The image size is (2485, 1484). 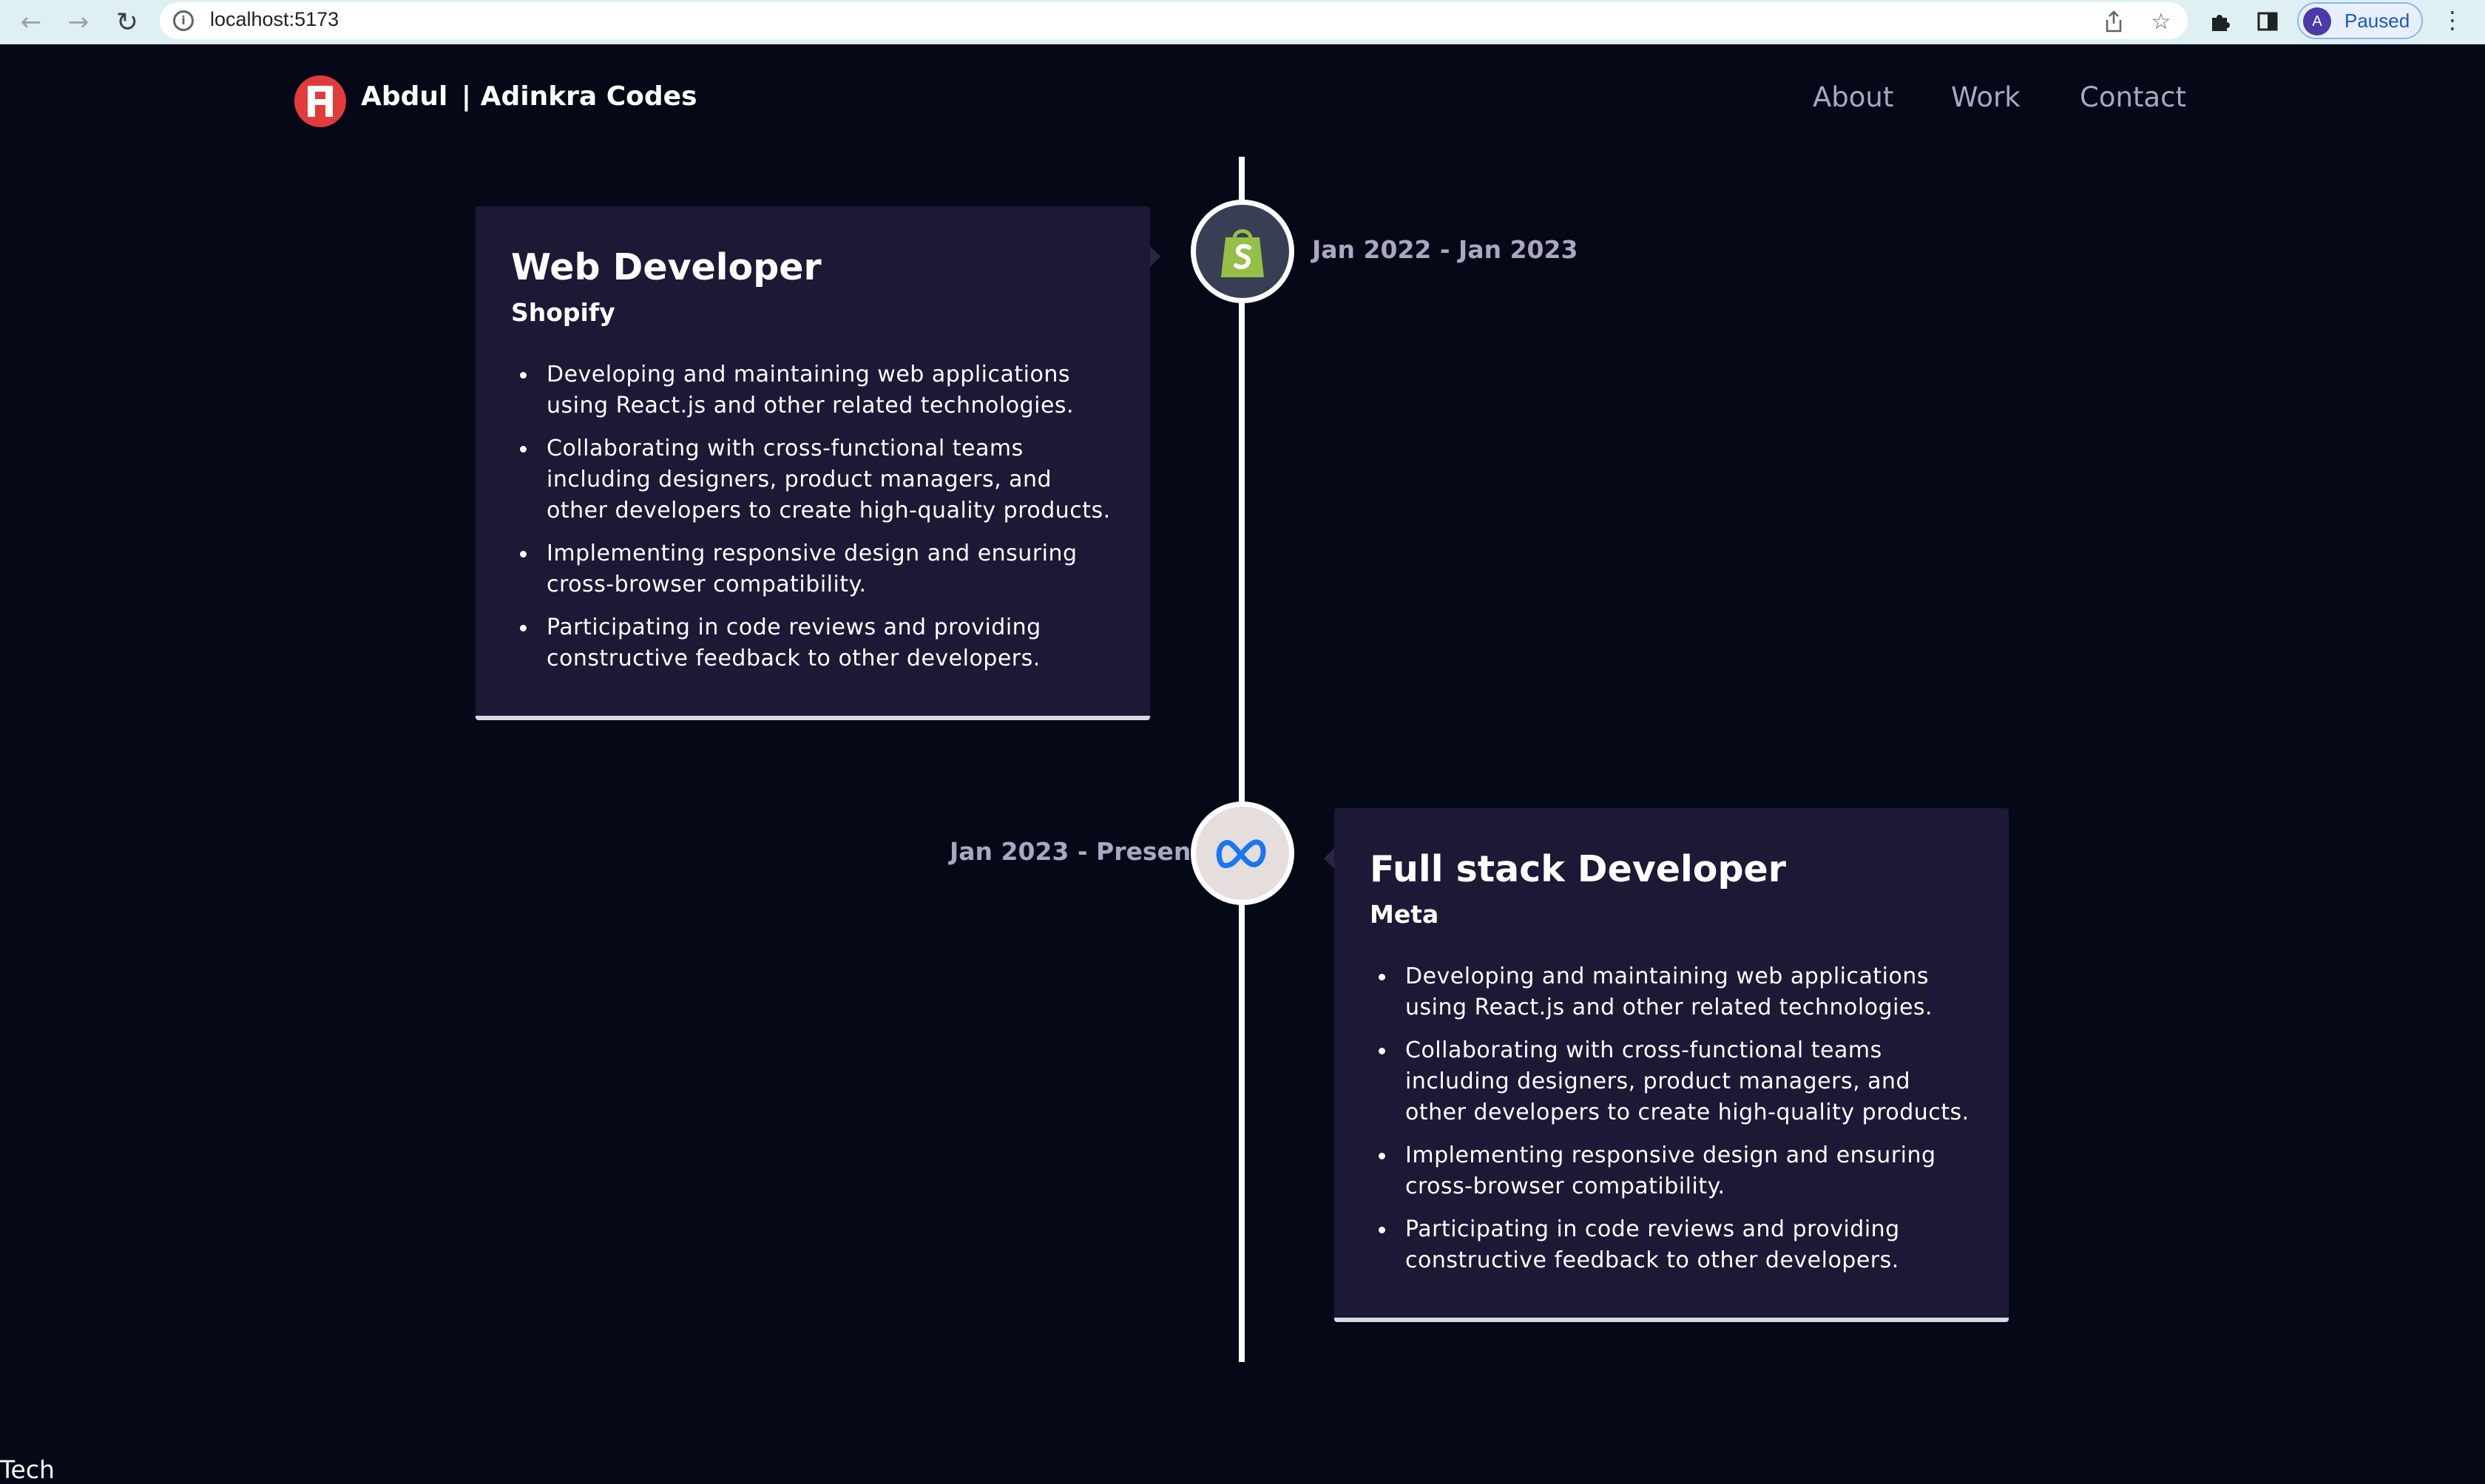 I want to click on nav-contact: Contact, so click(x=2133, y=97).